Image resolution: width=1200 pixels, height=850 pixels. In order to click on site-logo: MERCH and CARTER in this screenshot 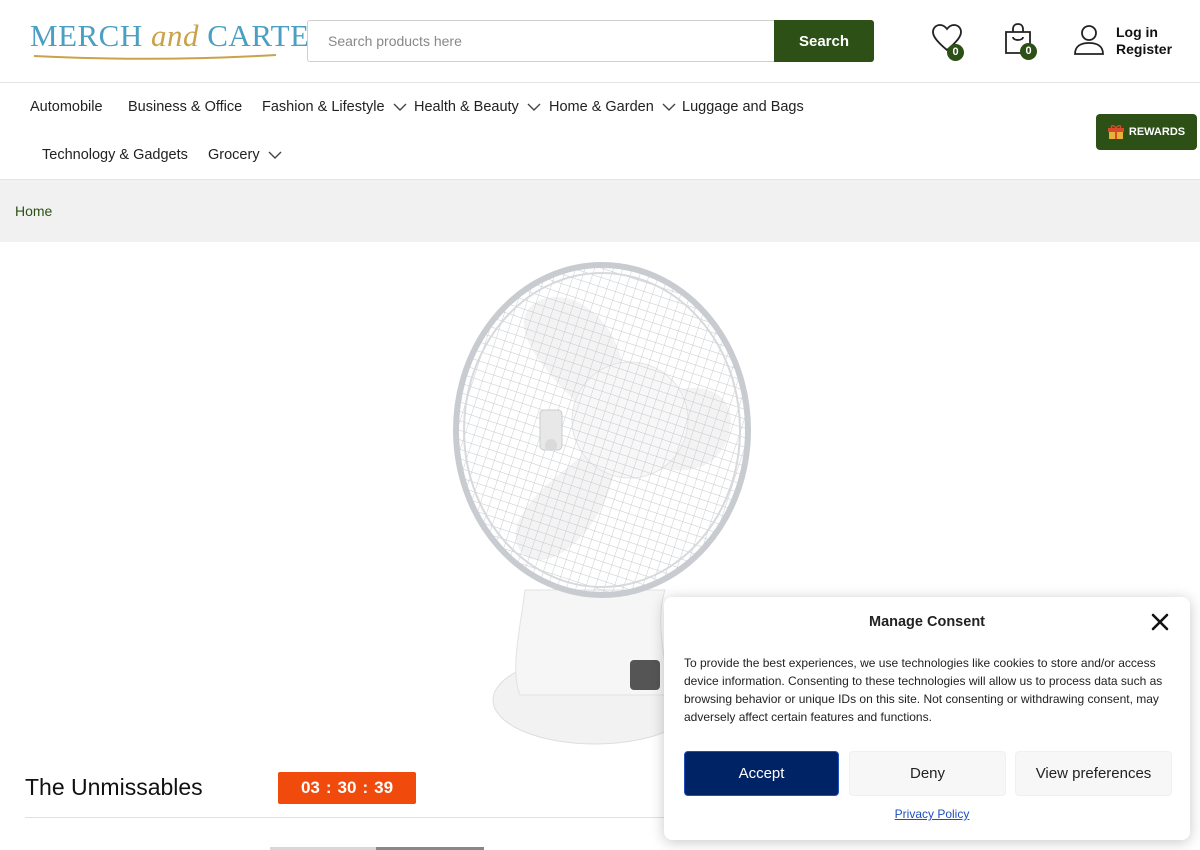, I will do `click(180, 40)`.